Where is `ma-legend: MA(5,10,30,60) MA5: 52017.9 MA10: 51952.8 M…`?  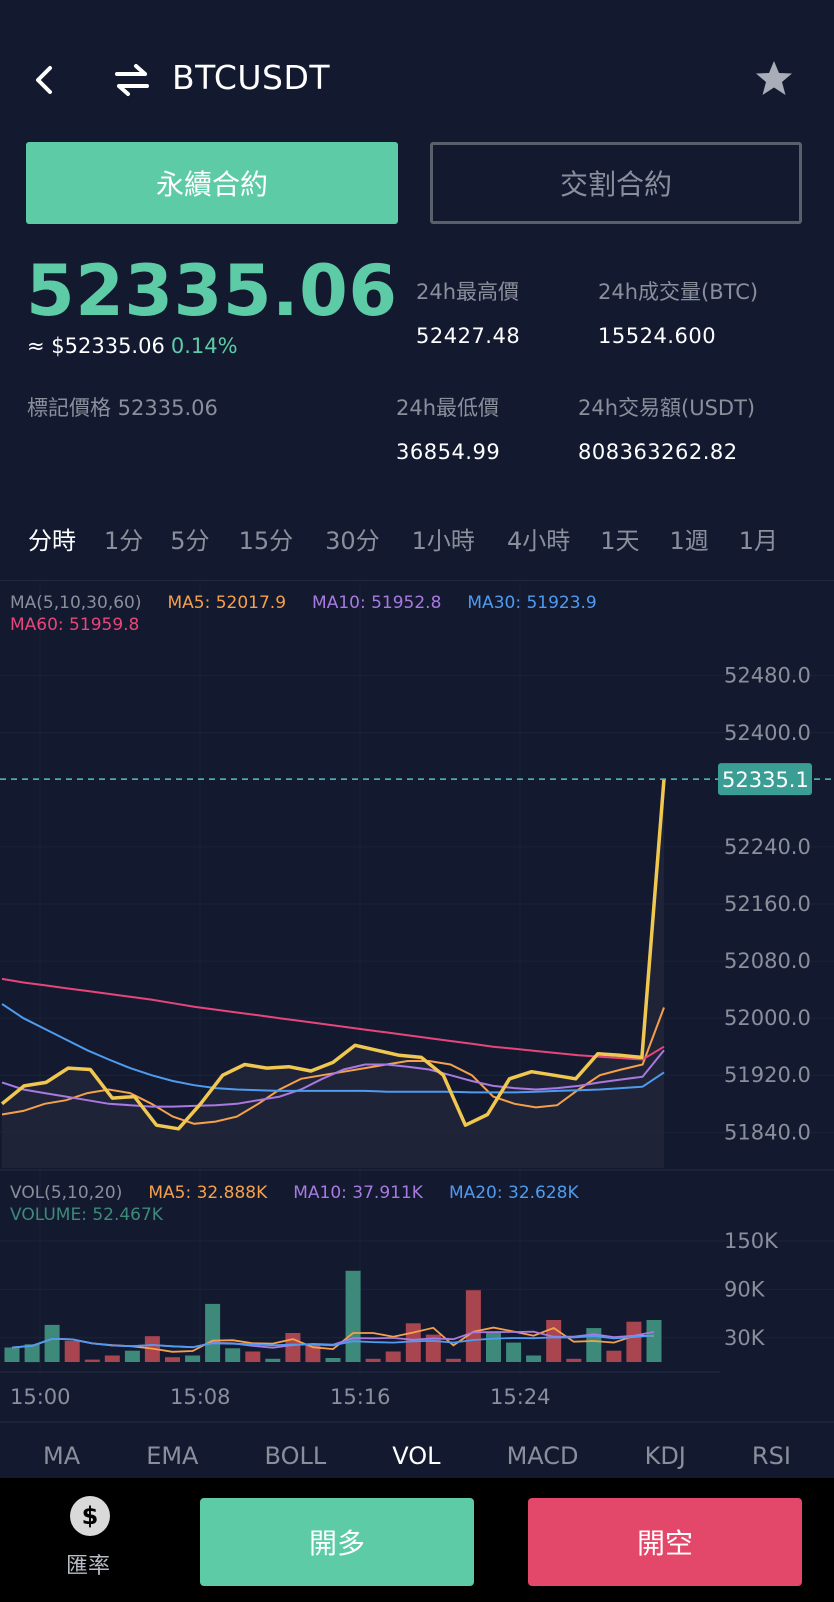 ma-legend: MA(5,10,30,60) MA5: 52017.9 MA10: 51952.8 M… is located at coordinates (360, 614).